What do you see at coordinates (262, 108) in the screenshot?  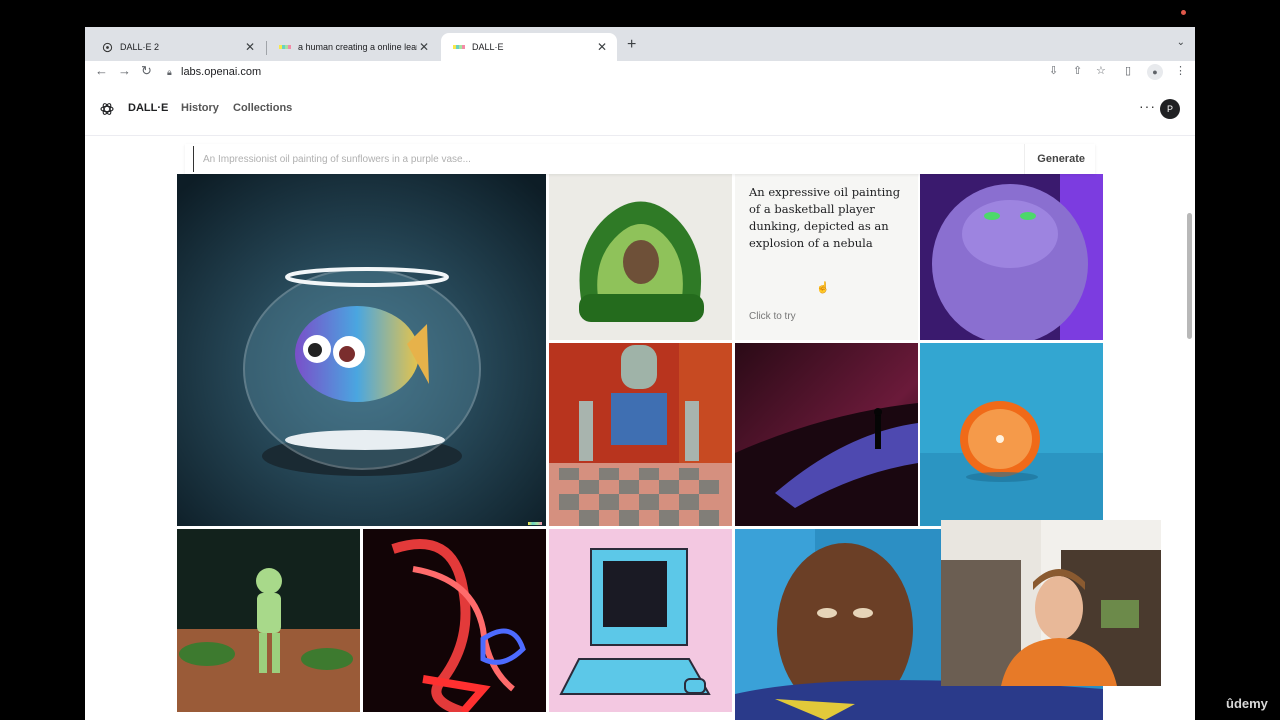 I see `nav-collections: Collections` at bounding box center [262, 108].